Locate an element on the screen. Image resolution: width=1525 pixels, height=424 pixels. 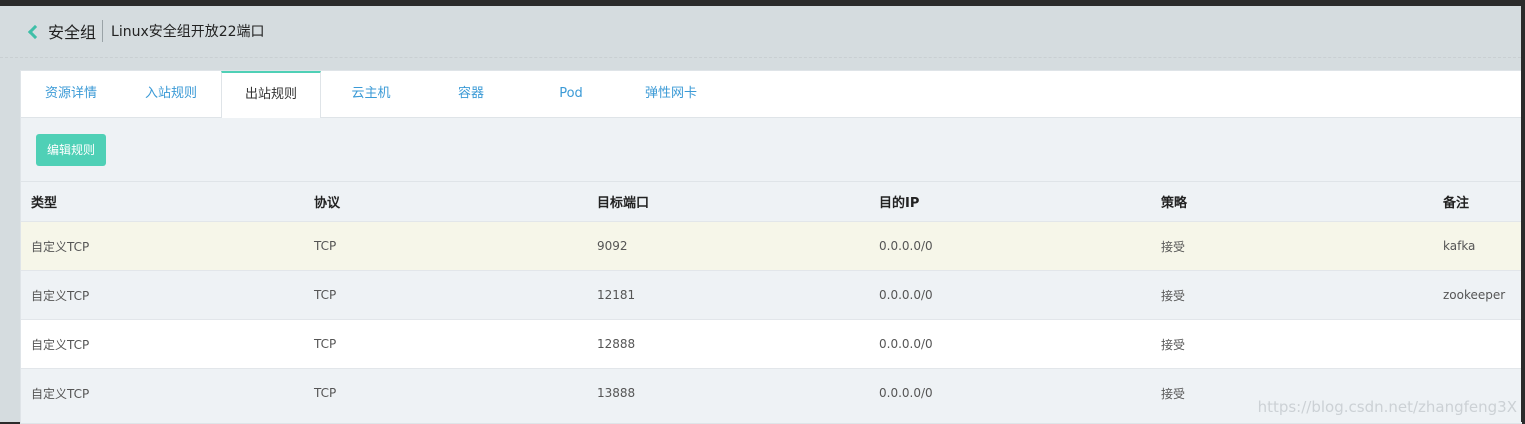
table-row: 自定义TCP TCP 9092 0.0.0.0/0 接受 kafka is located at coordinates (771, 246).